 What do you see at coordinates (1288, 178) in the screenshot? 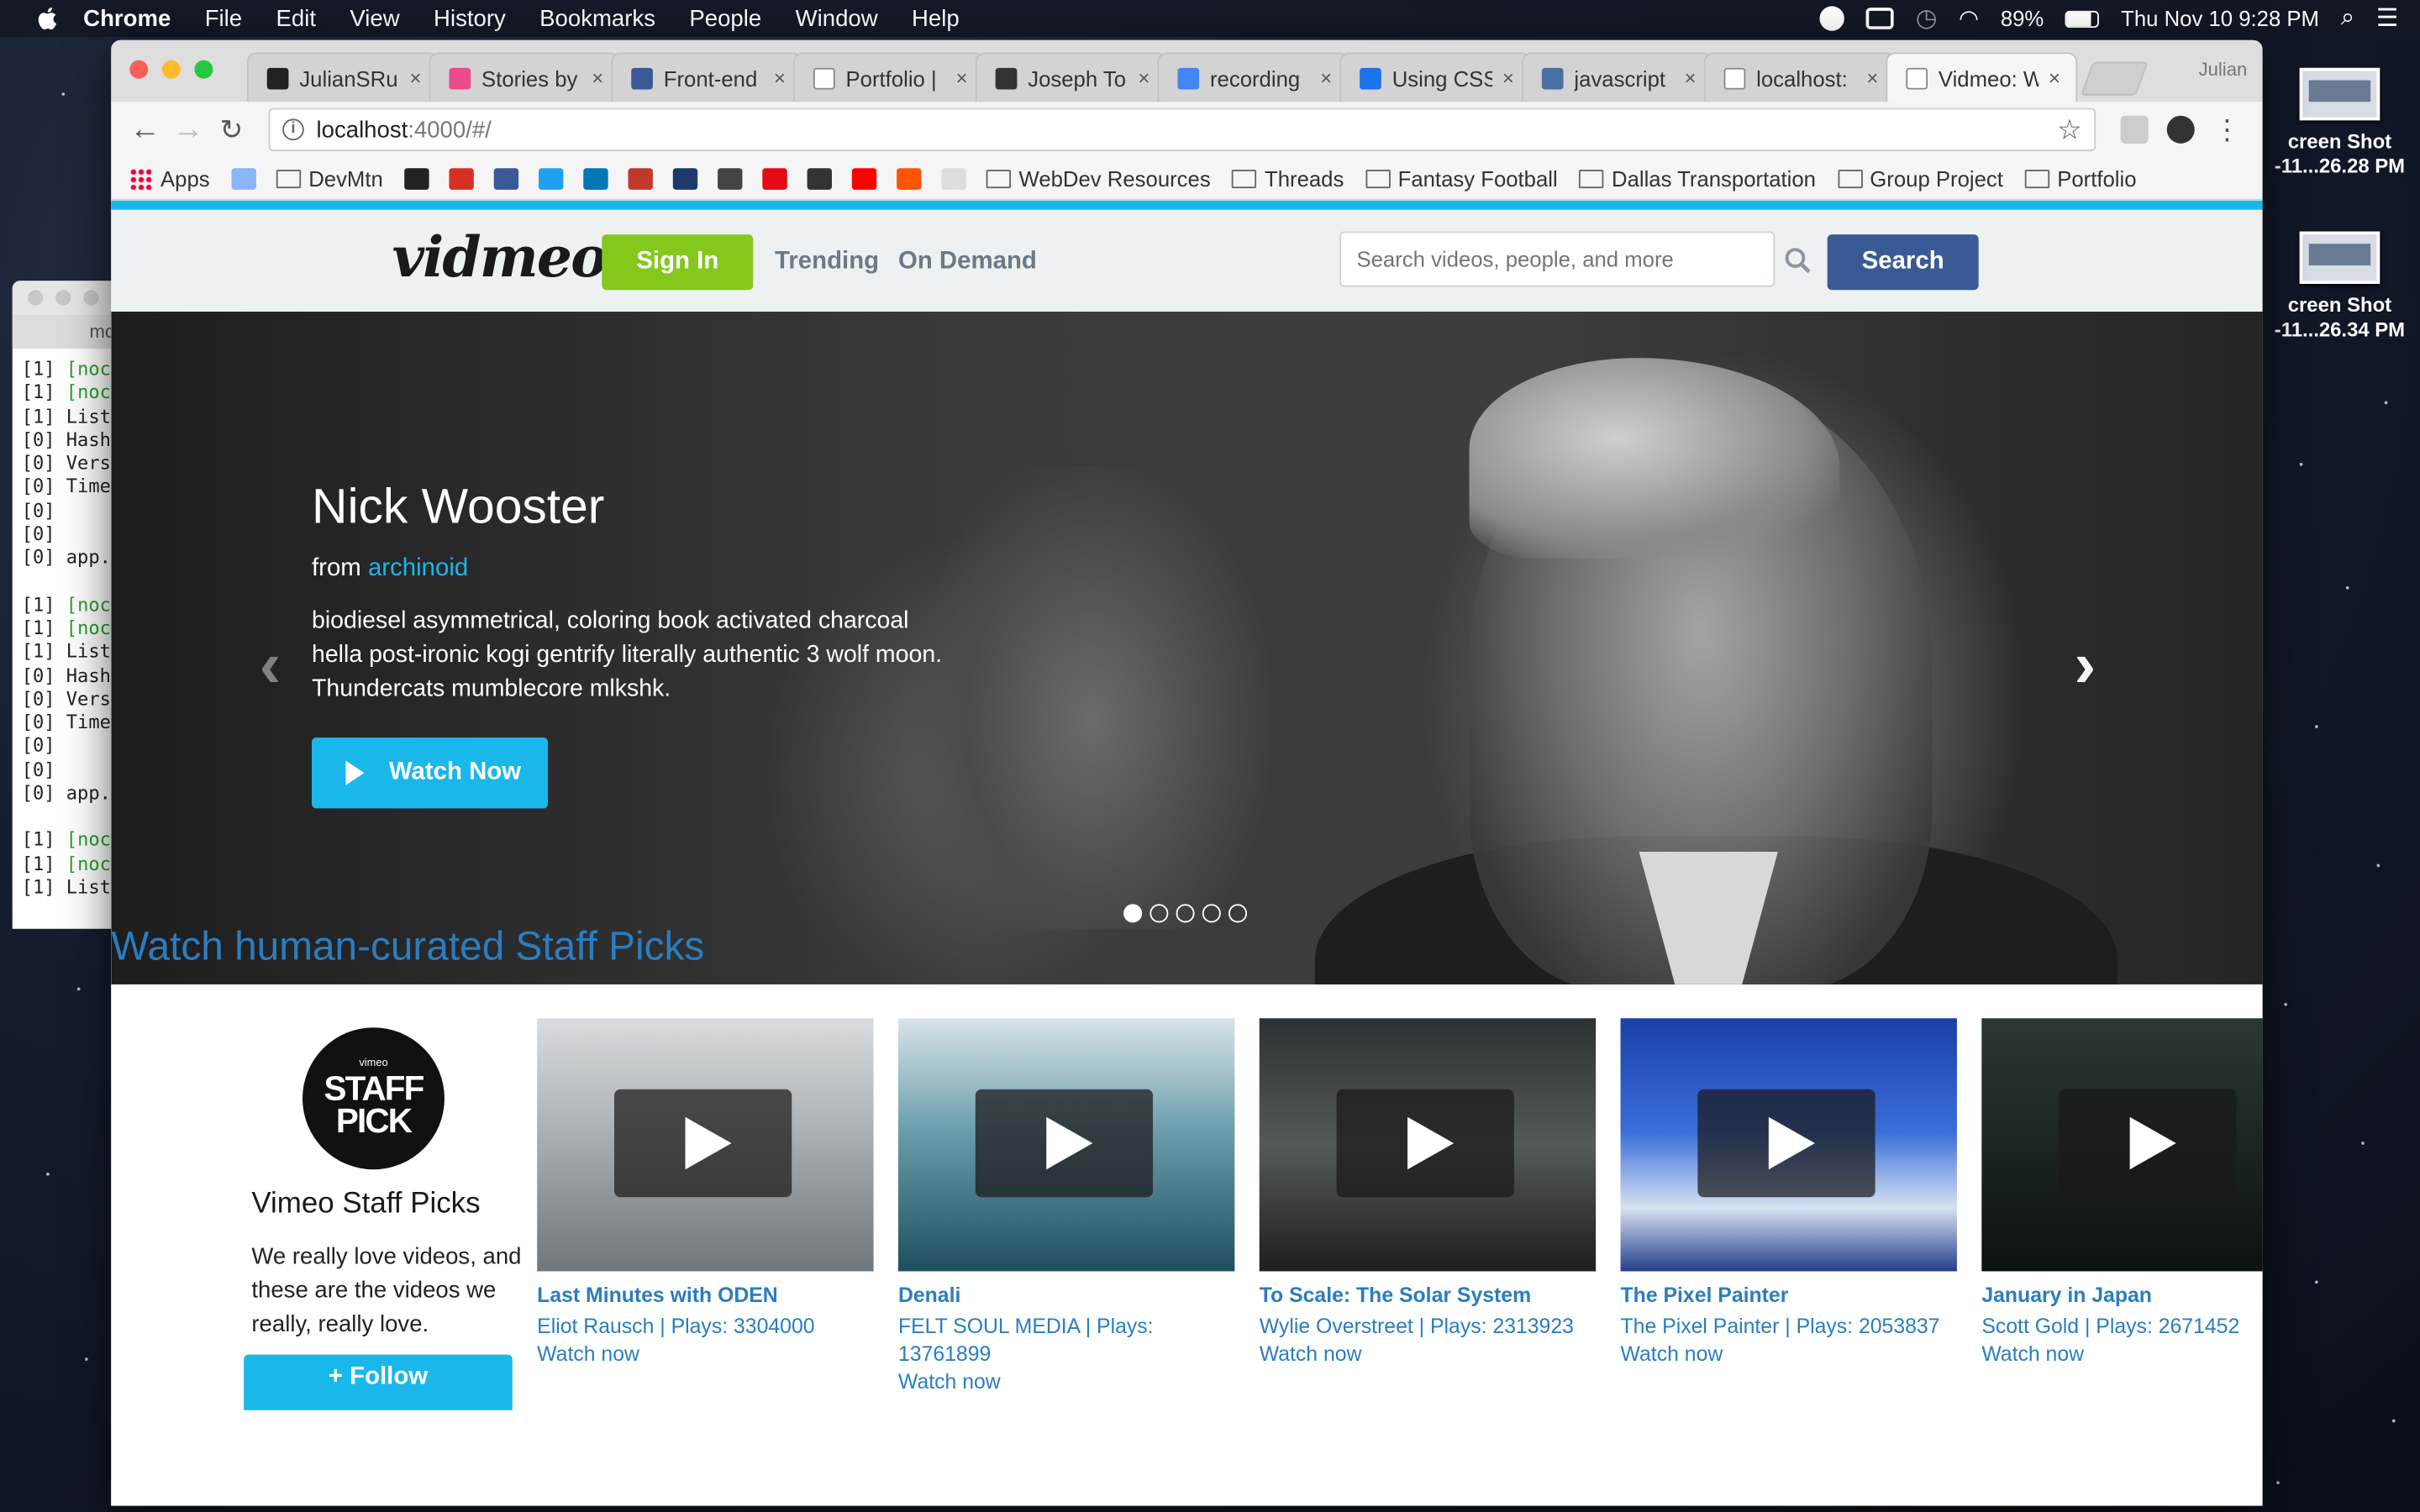
I see `bookmark-item: Threads` at bounding box center [1288, 178].